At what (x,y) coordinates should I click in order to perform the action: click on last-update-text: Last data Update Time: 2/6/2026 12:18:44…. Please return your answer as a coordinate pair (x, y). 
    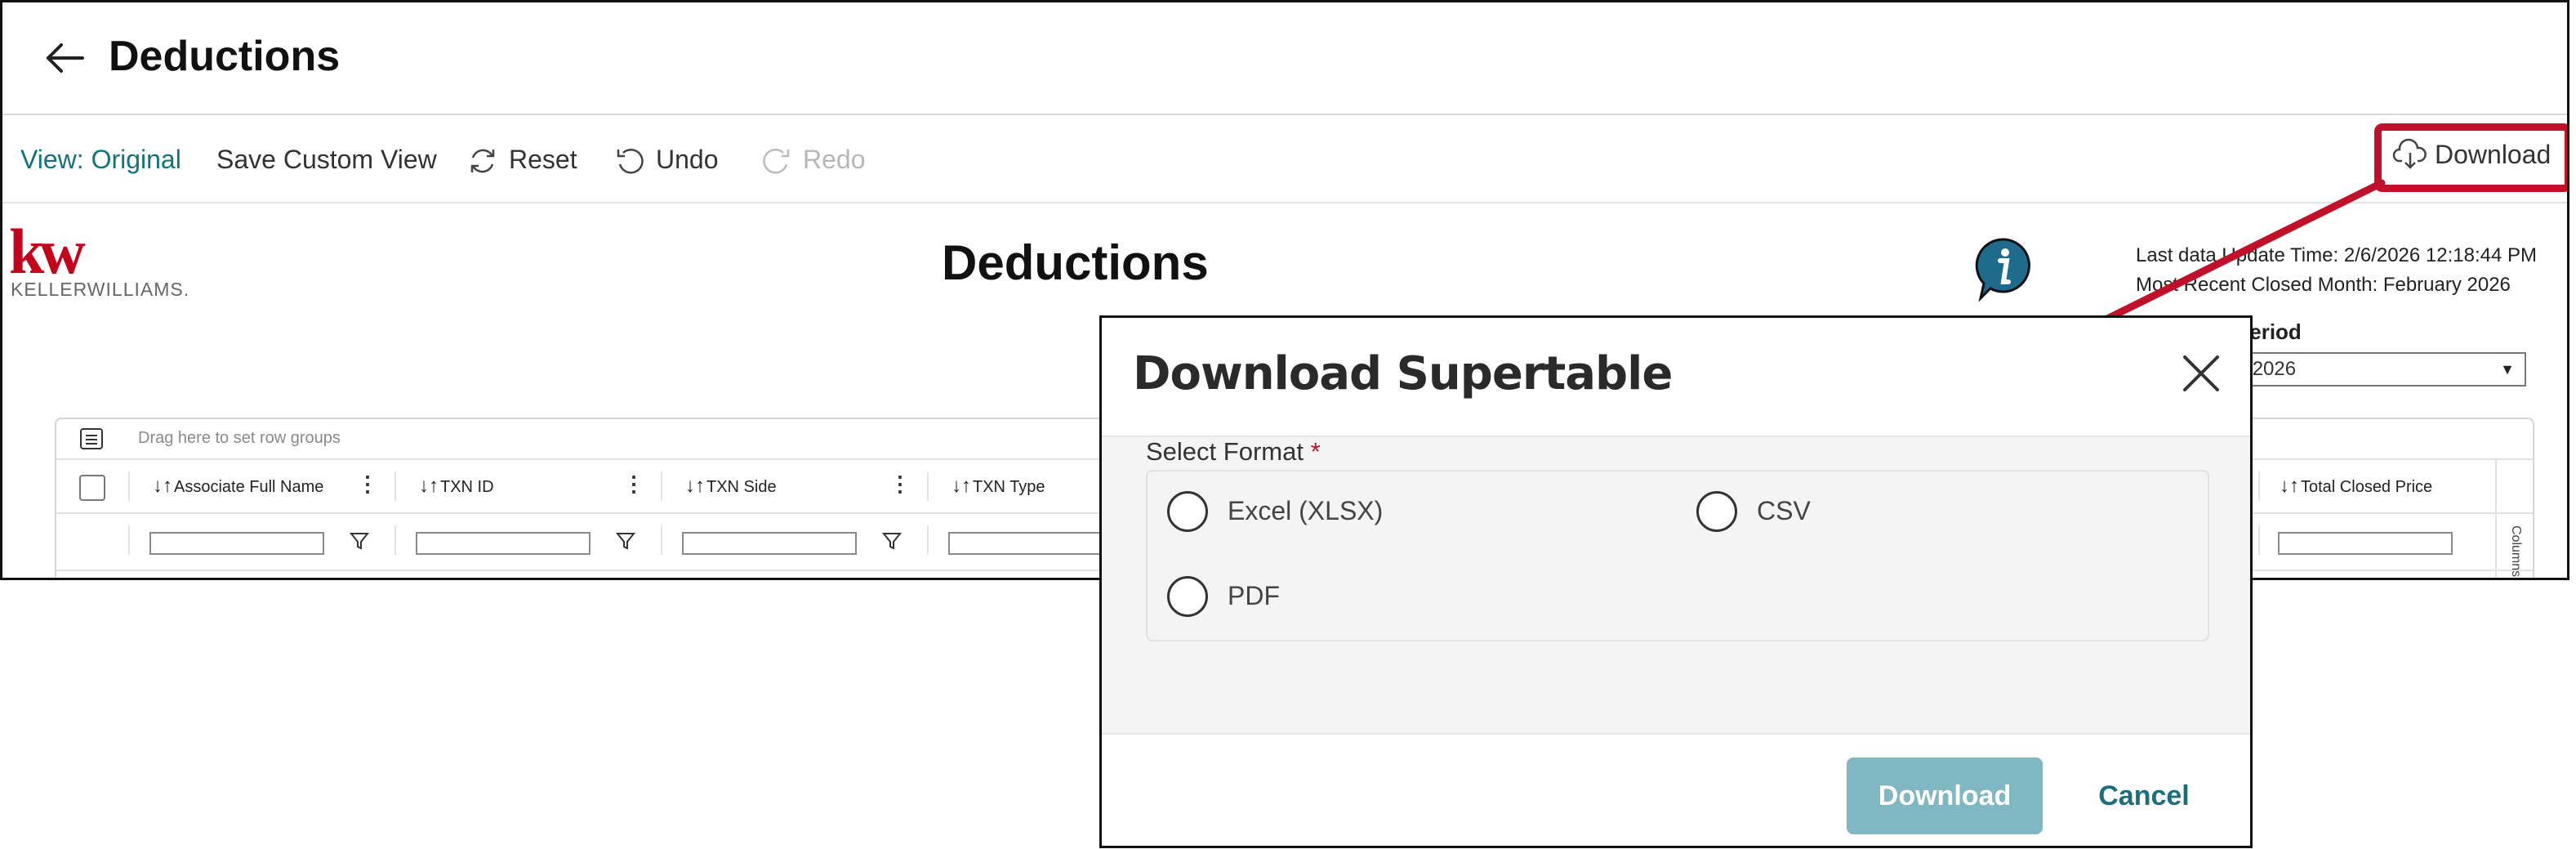
    Looking at the image, I should click on (2336, 255).